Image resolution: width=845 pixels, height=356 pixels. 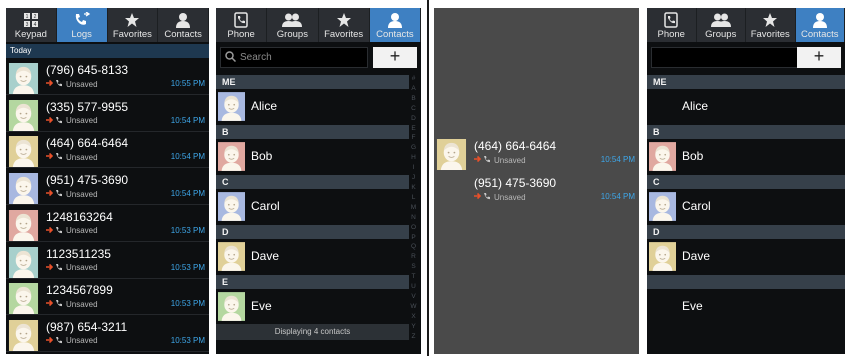 I want to click on log-row: (796) 645-8133 Unsaved 10:55 PM, so click(x=107, y=77).